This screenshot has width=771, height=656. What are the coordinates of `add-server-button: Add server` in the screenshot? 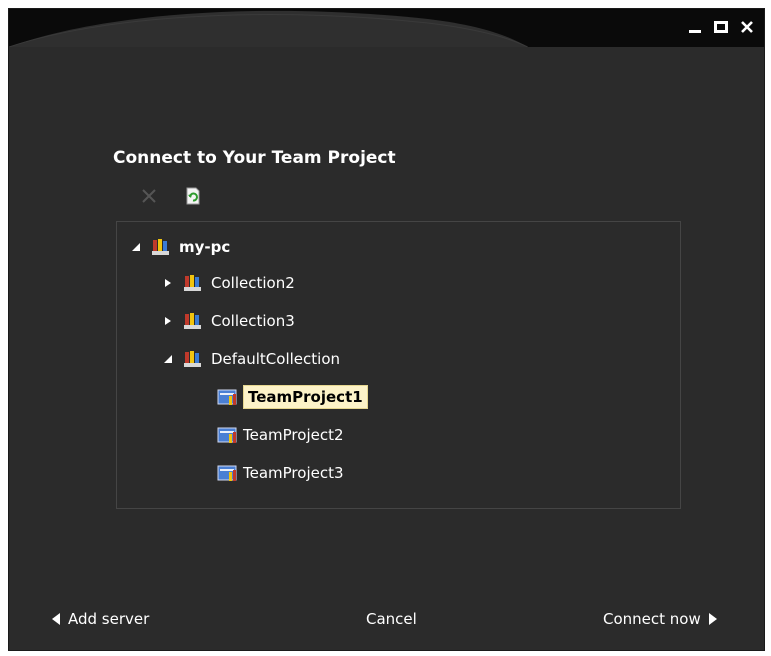 It's located at (99, 619).